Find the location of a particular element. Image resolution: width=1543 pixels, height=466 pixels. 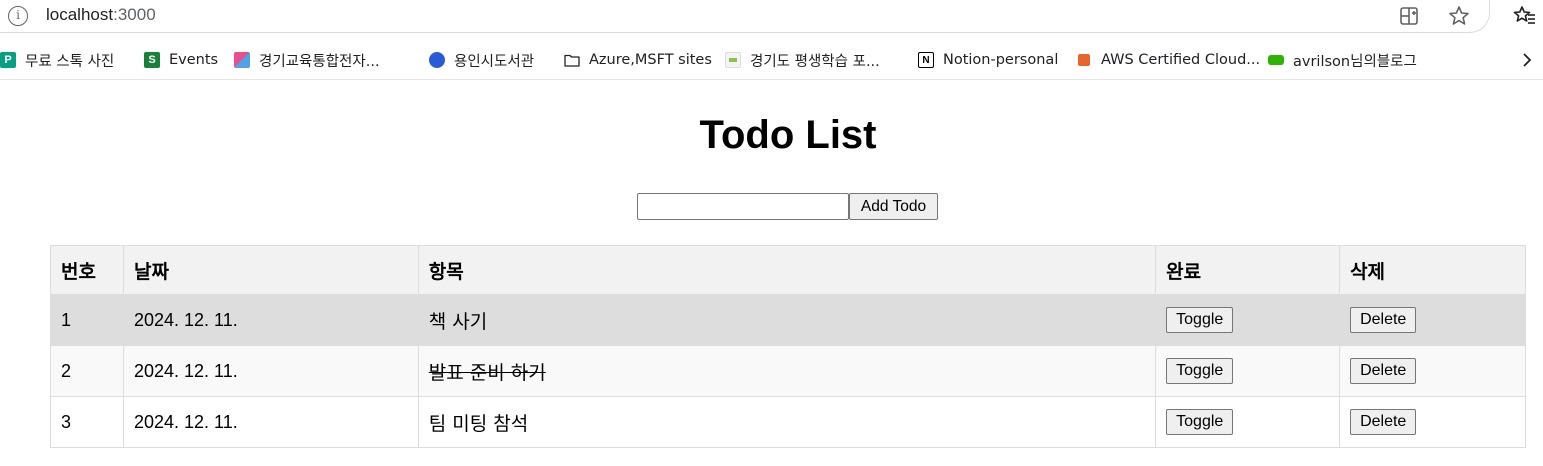

table-header-row: 번호 날짜 항목 완료 삭제 is located at coordinates (788, 270).